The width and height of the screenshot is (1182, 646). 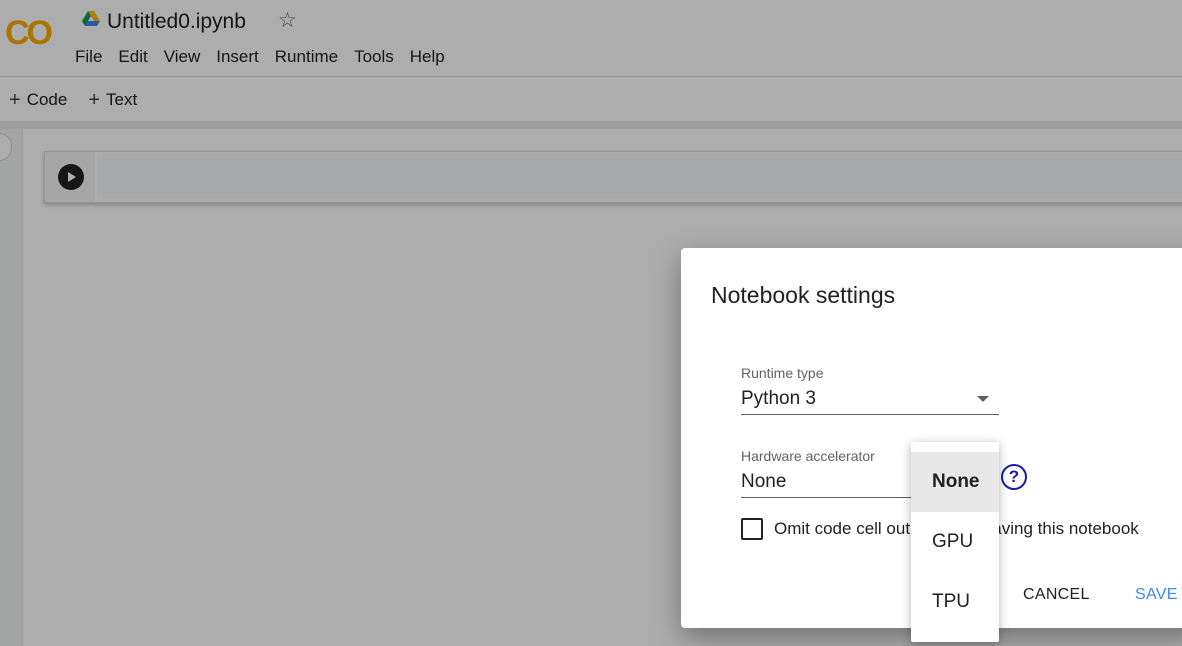 I want to click on omit-output-checkbox, so click(x=752, y=529).